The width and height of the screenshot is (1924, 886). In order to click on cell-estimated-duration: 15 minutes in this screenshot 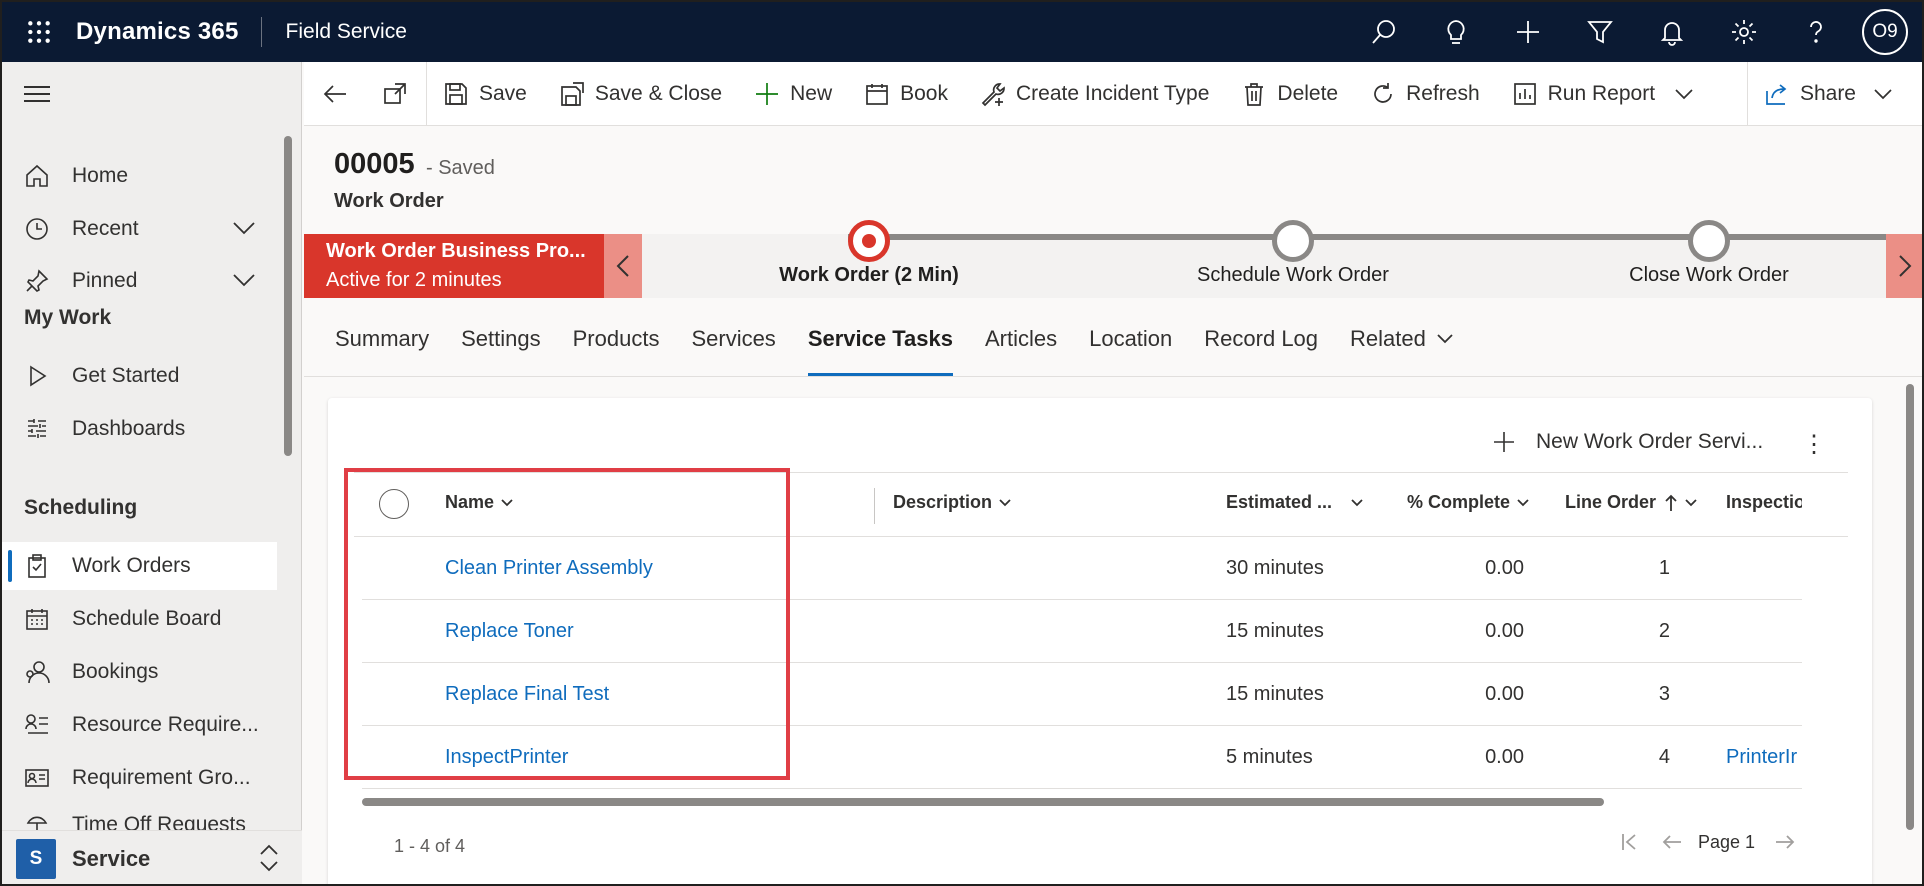, I will do `click(1275, 694)`.